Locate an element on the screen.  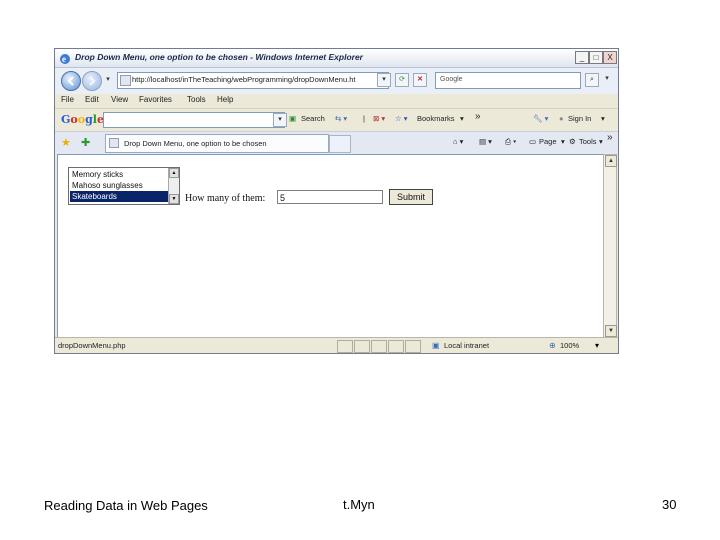
slide-footer-title: Reading Data in Web Pages is located at coordinates (126, 505).